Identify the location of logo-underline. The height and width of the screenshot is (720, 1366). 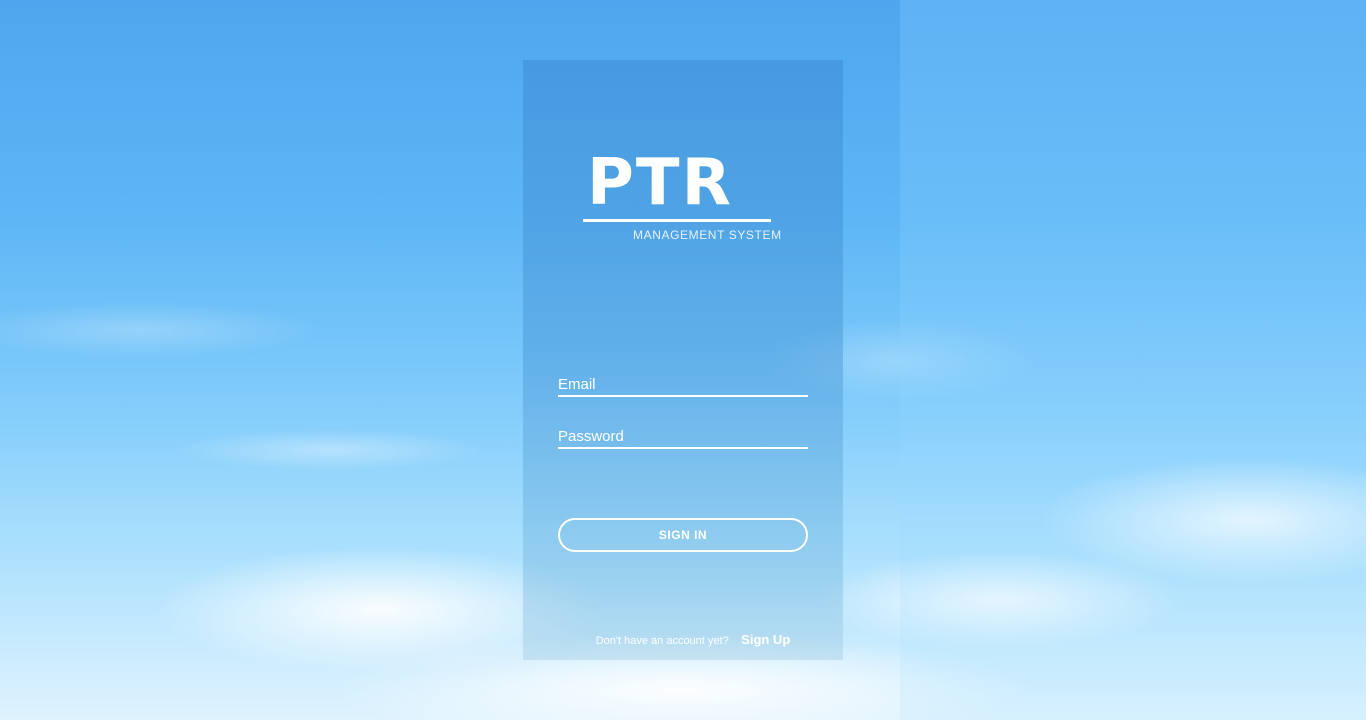
(677, 220).